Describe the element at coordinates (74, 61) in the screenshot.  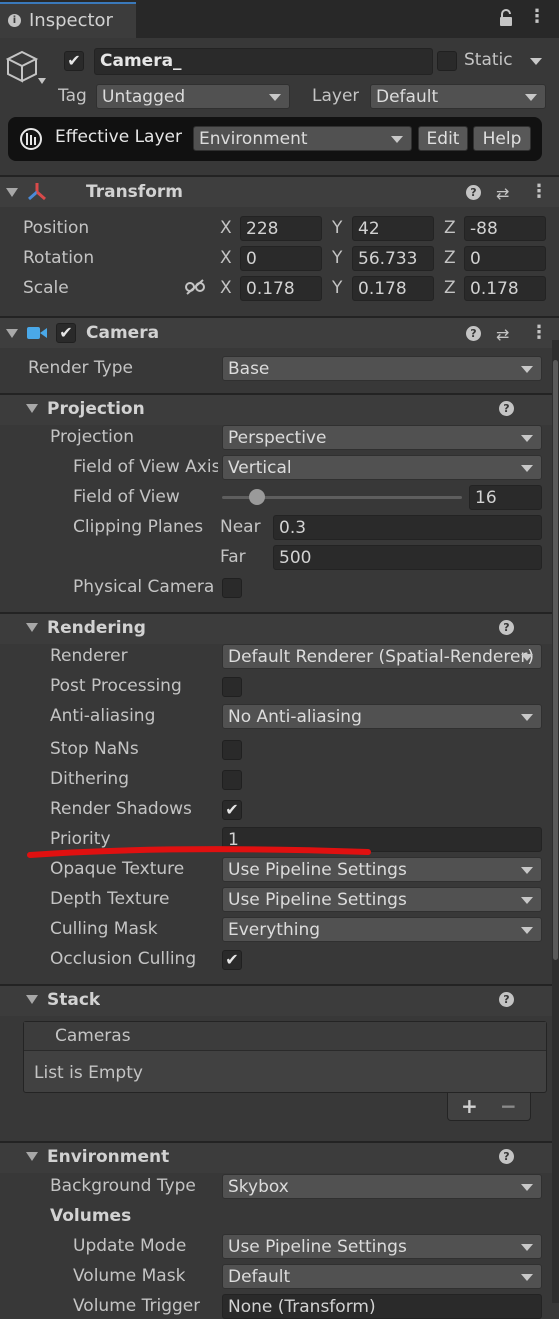
I see `active-checkbox: ✔` at that location.